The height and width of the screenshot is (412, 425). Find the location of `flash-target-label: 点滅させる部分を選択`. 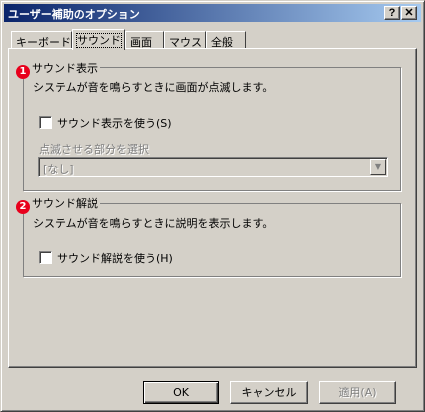

flash-target-label: 点滅させる部分を選択 is located at coordinates (94, 149).